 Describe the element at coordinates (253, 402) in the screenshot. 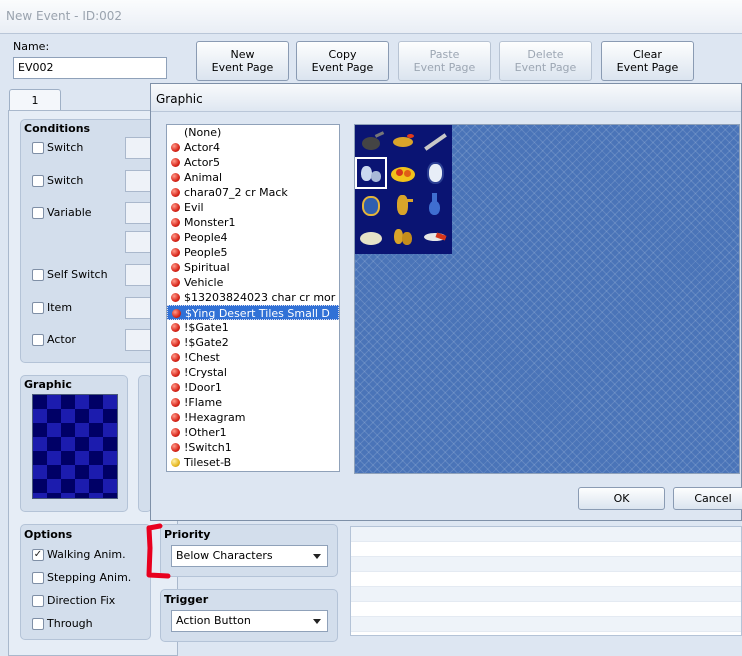

I see `file-list-item: !Flame` at that location.